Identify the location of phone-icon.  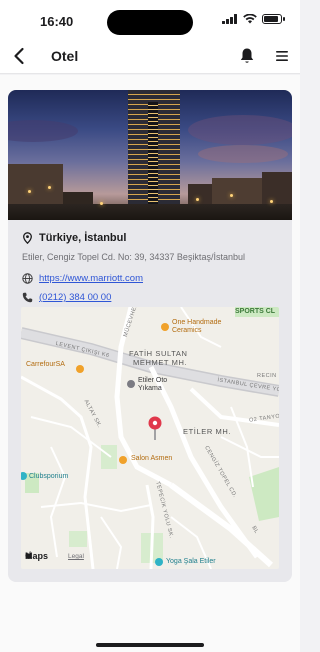
(27, 297).